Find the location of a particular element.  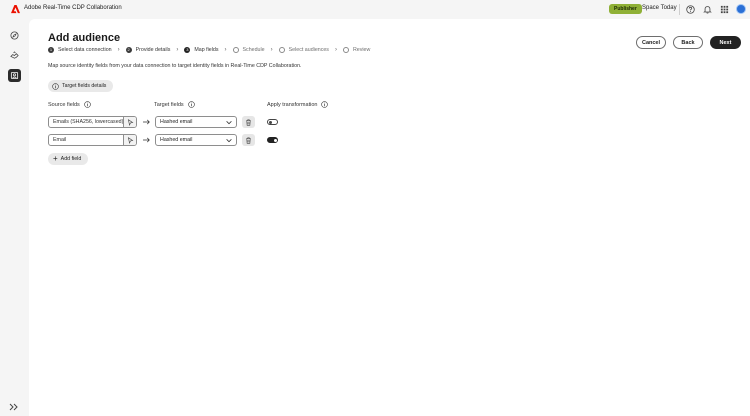

target-fields-header: Target fields is located at coordinates (174, 104).